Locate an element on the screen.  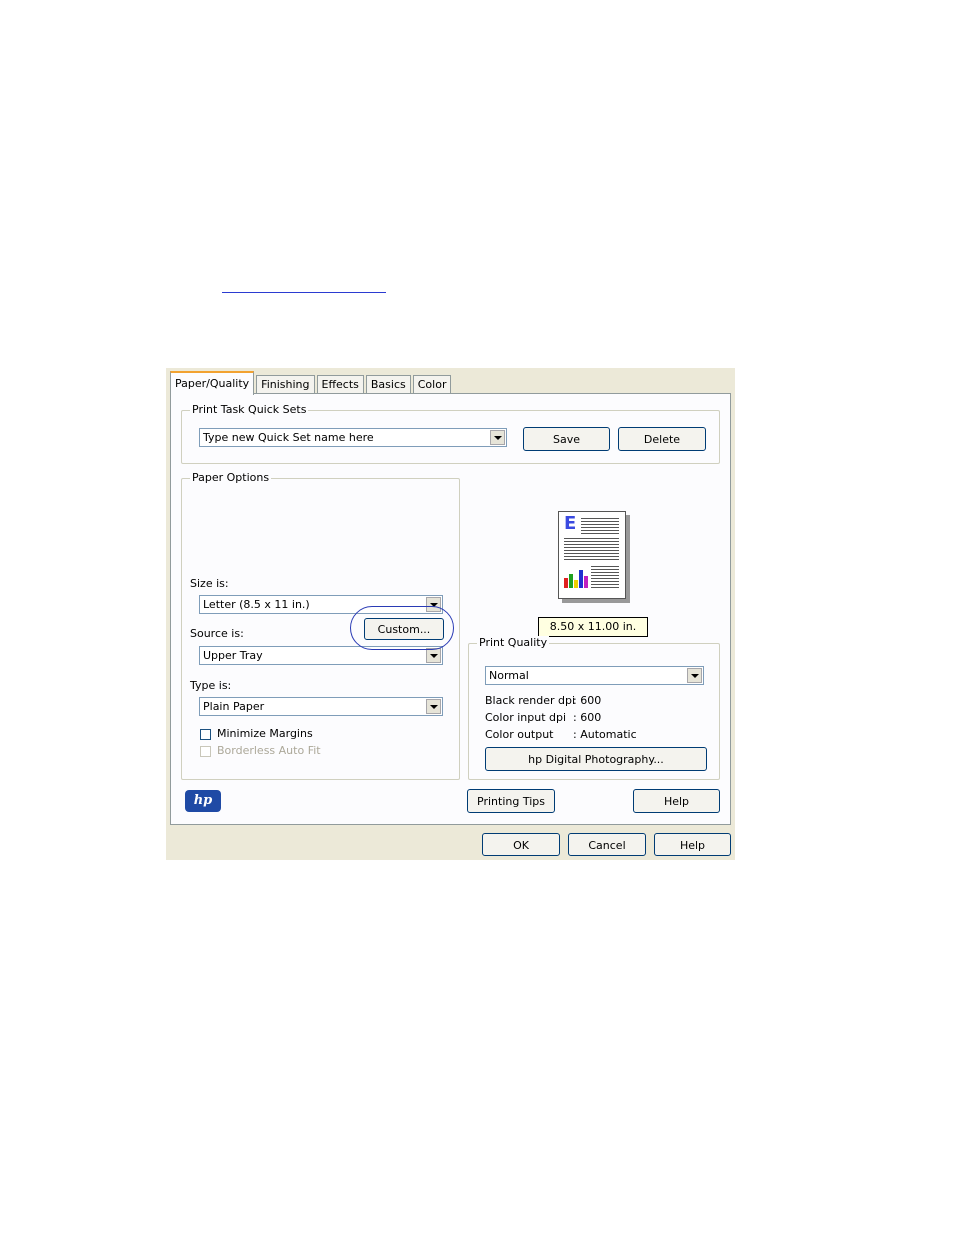
source-label: Source is: is located at coordinates (217, 633).